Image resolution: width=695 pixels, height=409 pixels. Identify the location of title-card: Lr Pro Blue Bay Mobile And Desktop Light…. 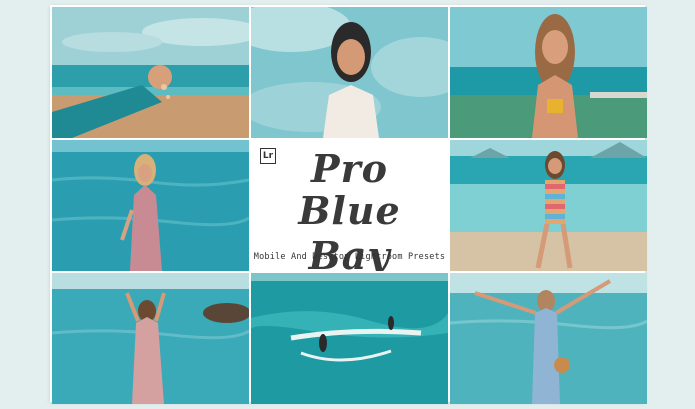
(349, 205).